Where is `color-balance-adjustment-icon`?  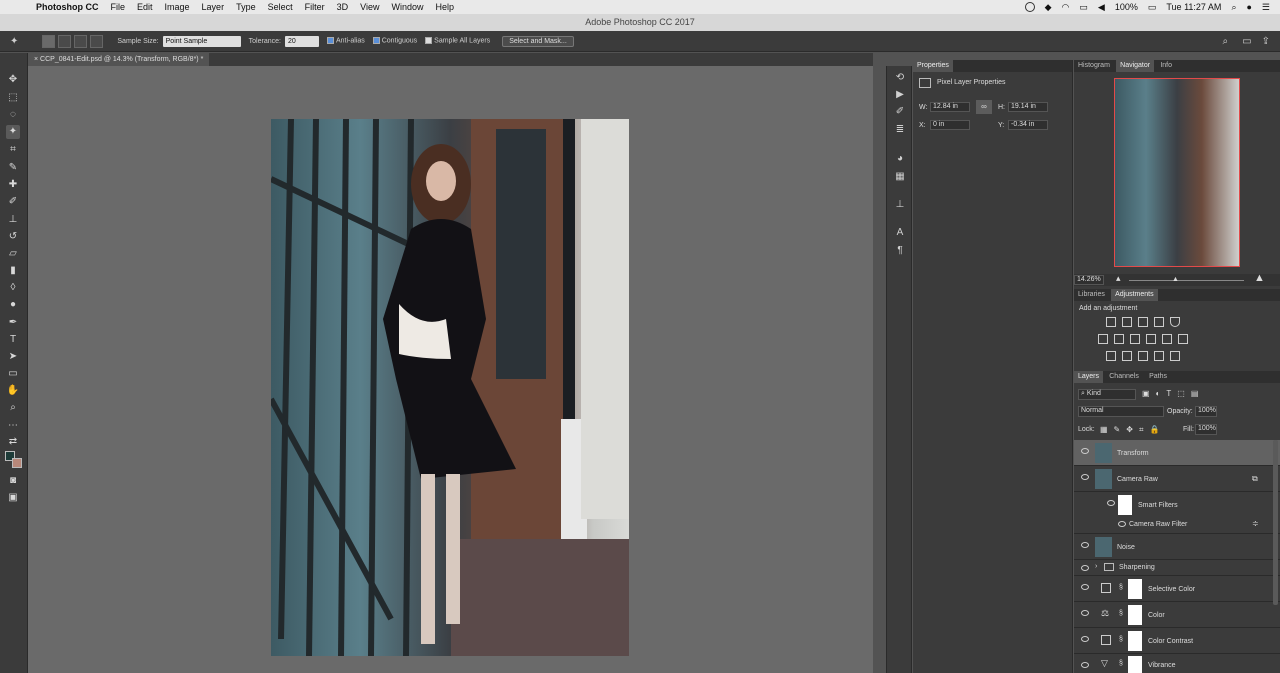 color-balance-adjustment-icon is located at coordinates (1119, 339).